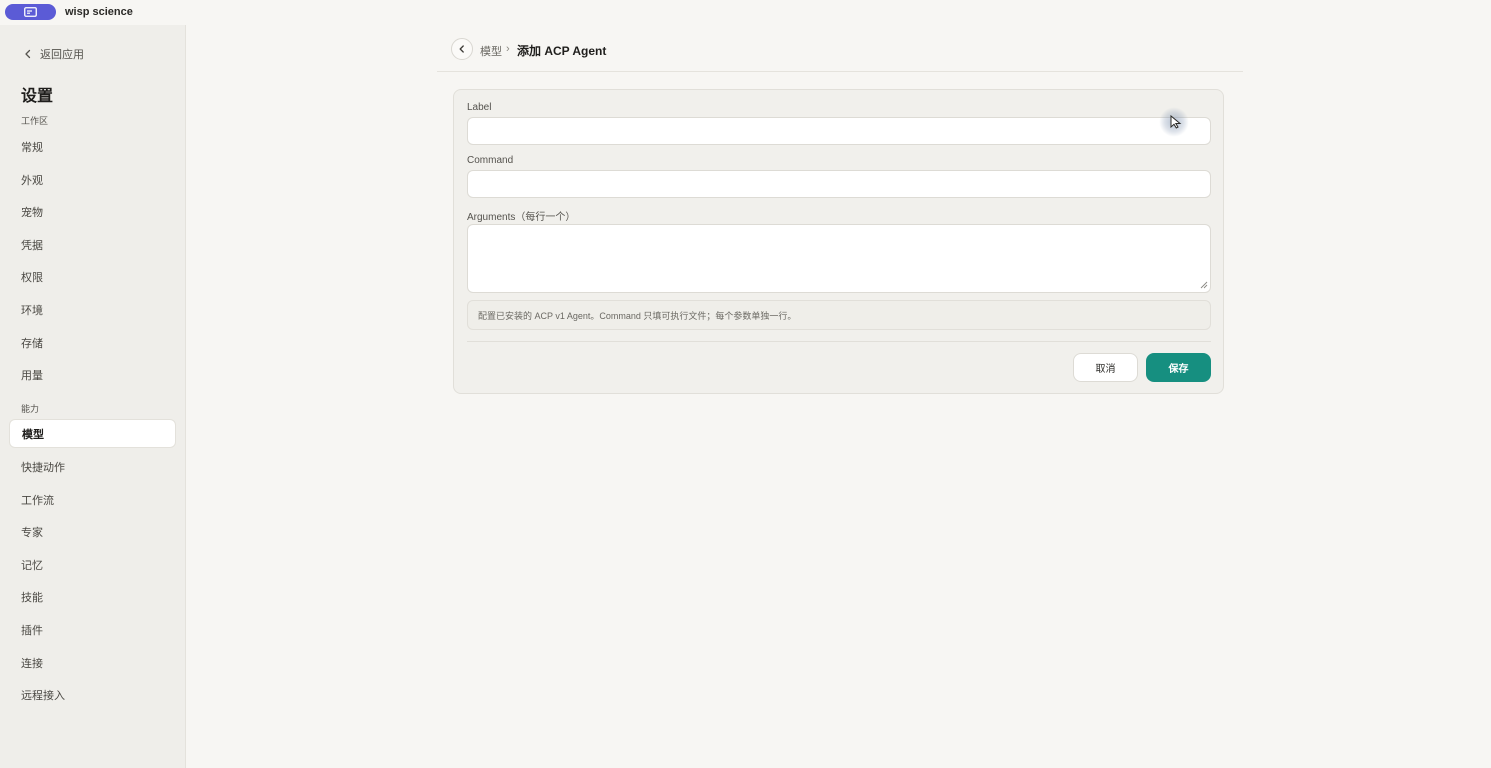  I want to click on sidebar-item-storage: 存储, so click(92, 342).